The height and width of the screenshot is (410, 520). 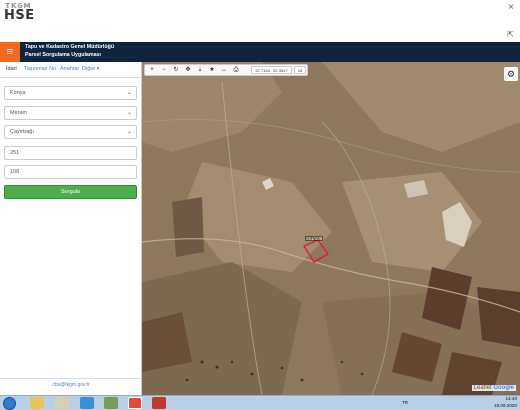 What do you see at coordinates (70, 153) in the screenshot?
I see `block-input: 251` at bounding box center [70, 153].